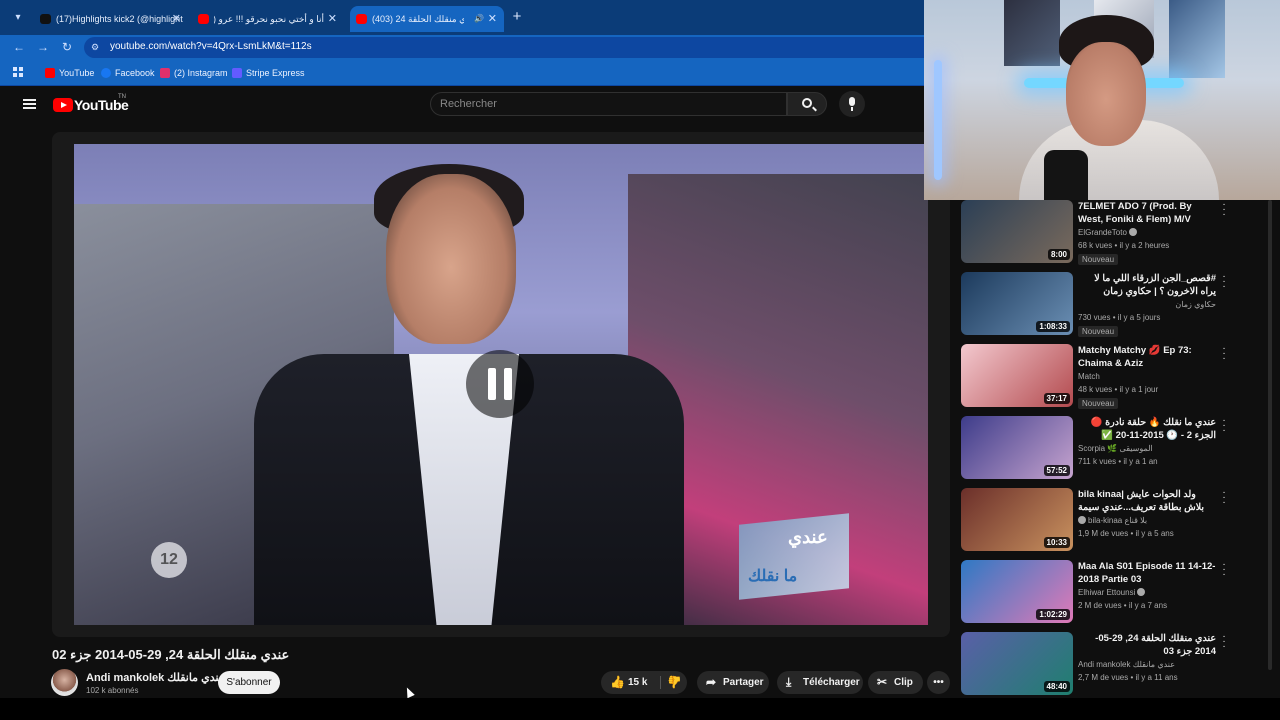 Image resolution: width=1280 pixels, height=720 pixels. I want to click on audio-playing-icon: 🔊, so click(479, 19).